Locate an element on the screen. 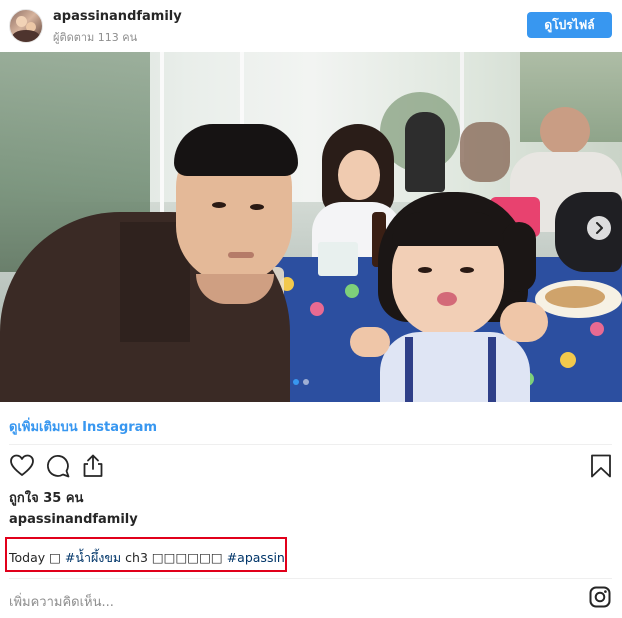 The width and height of the screenshot is (622, 618). followers-count: ผู้ติดตาม 113 คน is located at coordinates (95, 37).